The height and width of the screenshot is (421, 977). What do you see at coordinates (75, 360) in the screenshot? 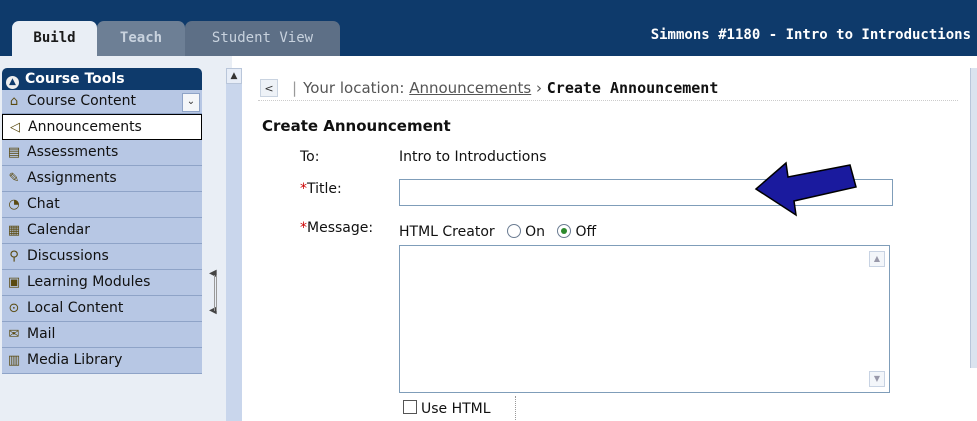
I see `sidebar-item-label: Media Library` at bounding box center [75, 360].